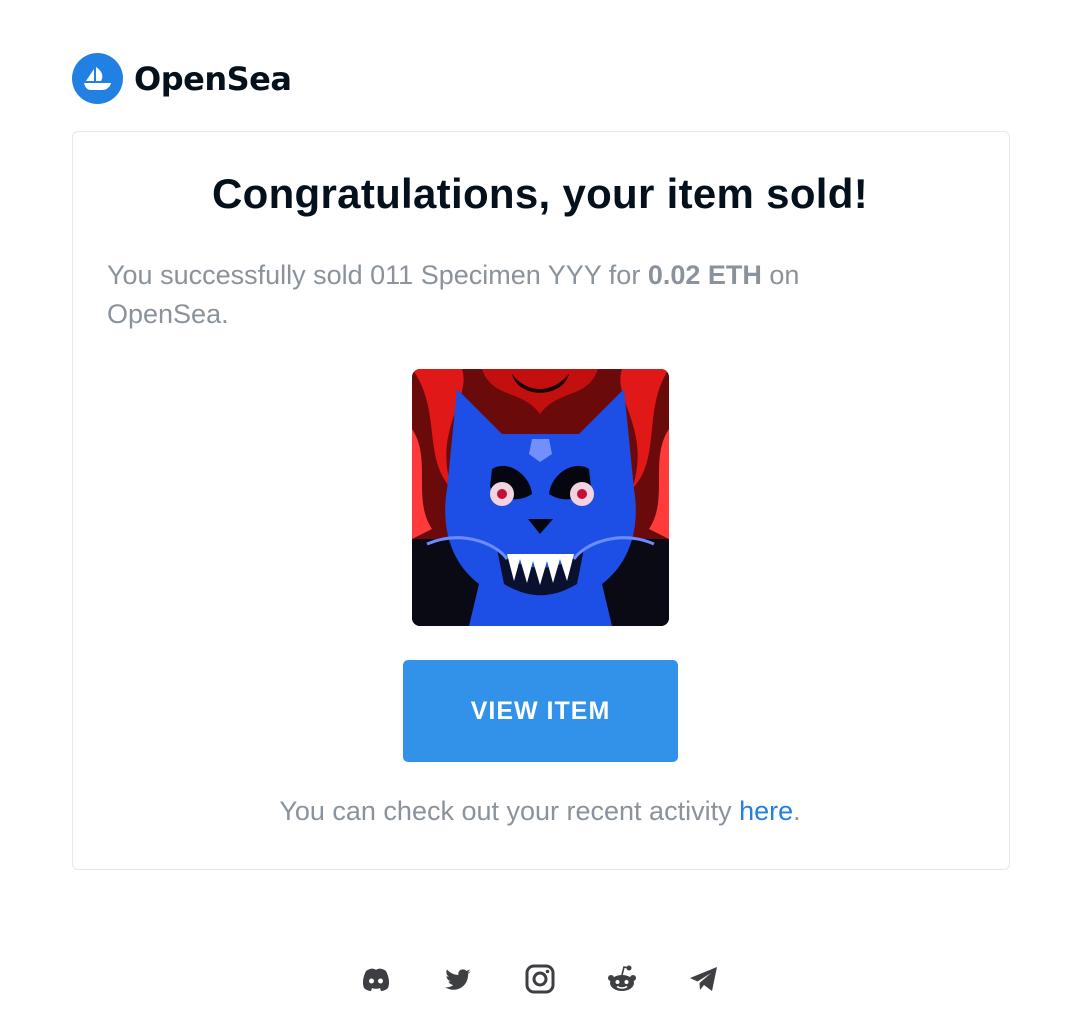 This screenshot has width=1080, height=1020. What do you see at coordinates (509, 811) in the screenshot?
I see `activity-prefix: You can check out your recent activity` at bounding box center [509, 811].